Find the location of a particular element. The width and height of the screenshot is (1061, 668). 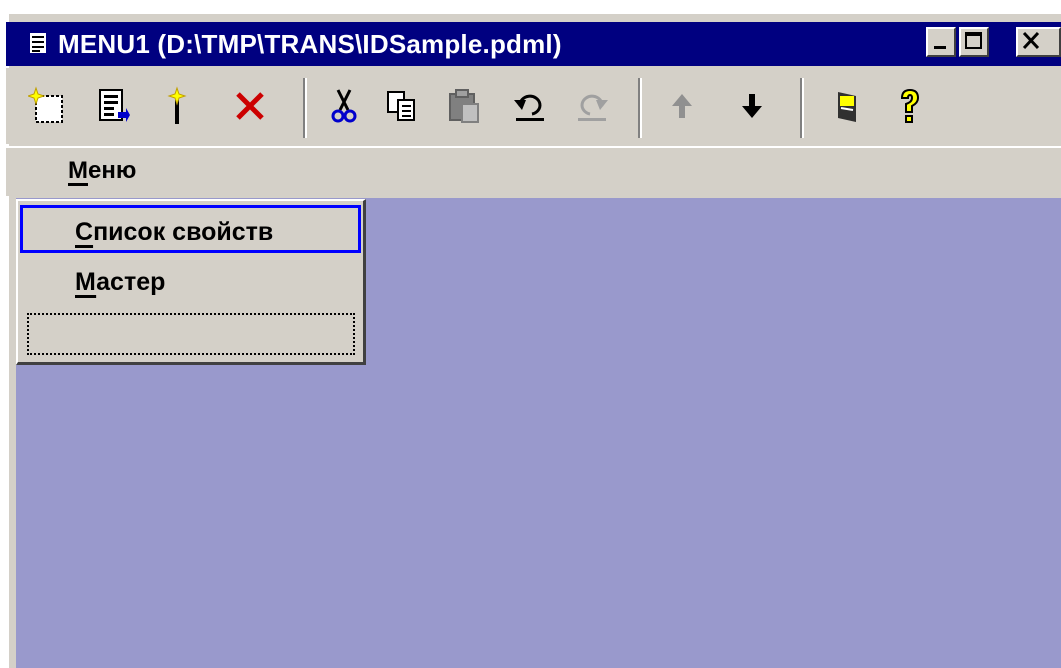

menu-mnemonic: М is located at coordinates (78, 170).